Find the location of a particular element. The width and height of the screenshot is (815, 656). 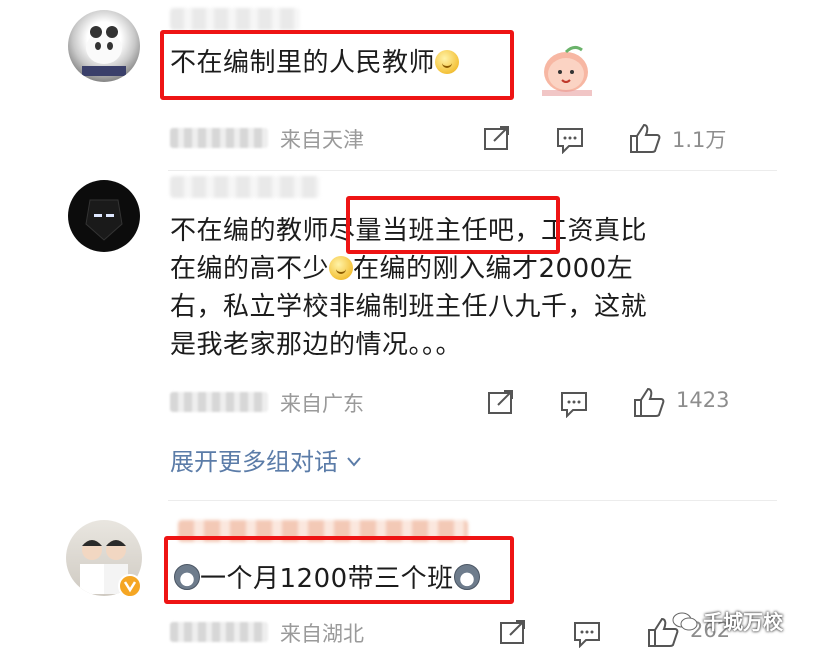

watermark: 千城万校 is located at coordinates (727, 620).